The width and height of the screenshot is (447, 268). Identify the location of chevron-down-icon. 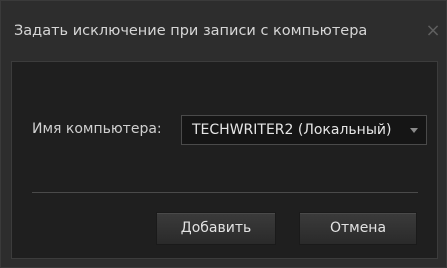
(414, 130).